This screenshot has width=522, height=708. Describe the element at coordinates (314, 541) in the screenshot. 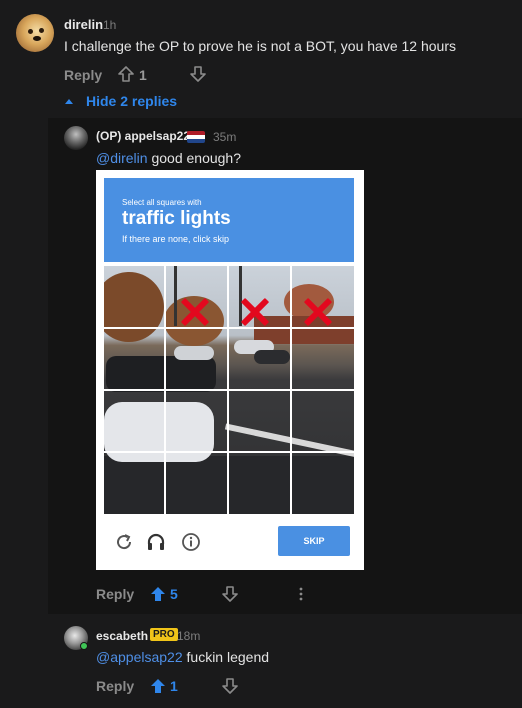

I see `skip-button: SKIP` at that location.